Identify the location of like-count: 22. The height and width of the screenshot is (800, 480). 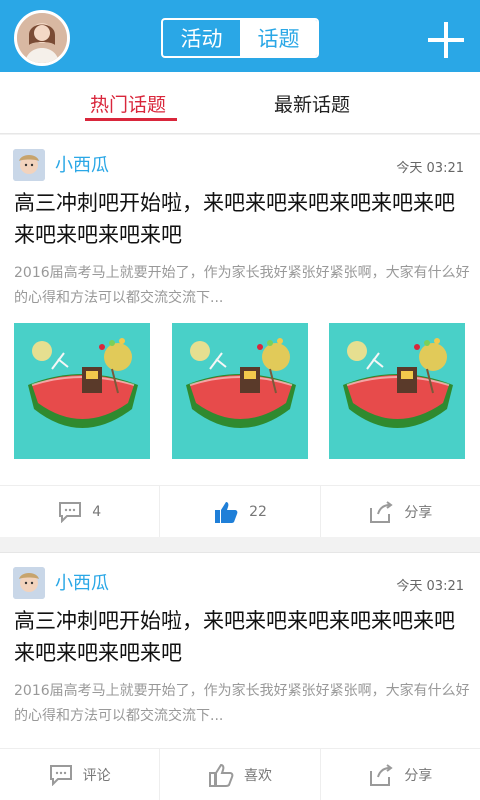
(258, 511).